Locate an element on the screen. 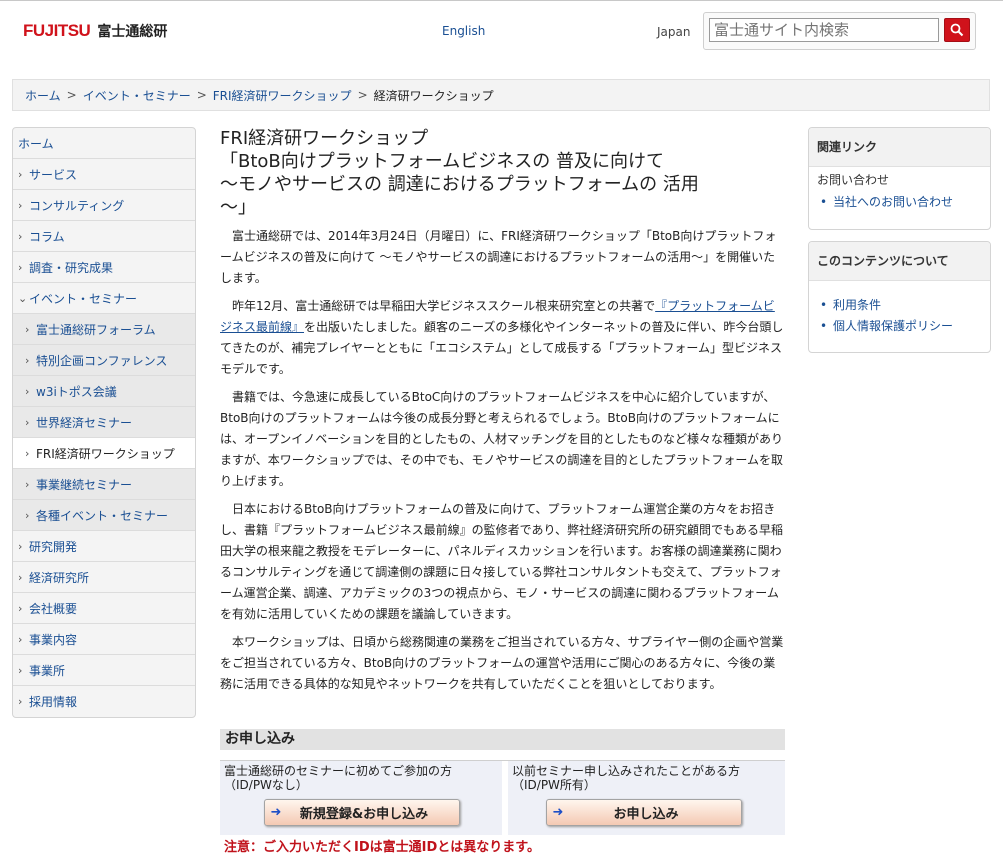  nav-subitem-conference: › 特別企画コンファレンス is located at coordinates (104, 360).